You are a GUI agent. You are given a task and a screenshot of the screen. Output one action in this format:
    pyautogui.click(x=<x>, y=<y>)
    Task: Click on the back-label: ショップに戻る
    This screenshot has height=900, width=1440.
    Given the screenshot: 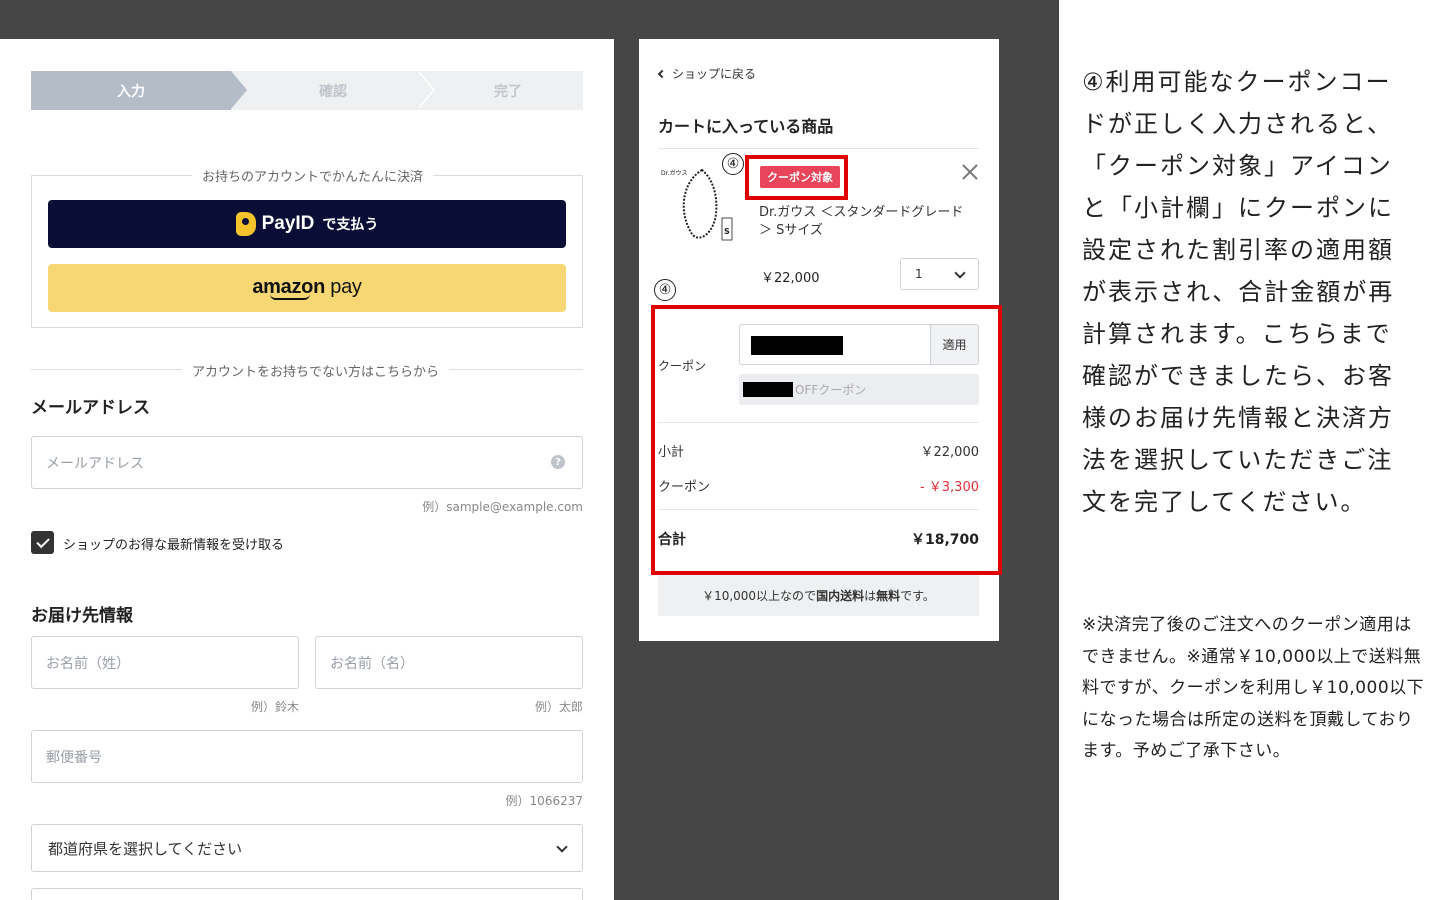 What is the action you would take?
    pyautogui.click(x=714, y=74)
    